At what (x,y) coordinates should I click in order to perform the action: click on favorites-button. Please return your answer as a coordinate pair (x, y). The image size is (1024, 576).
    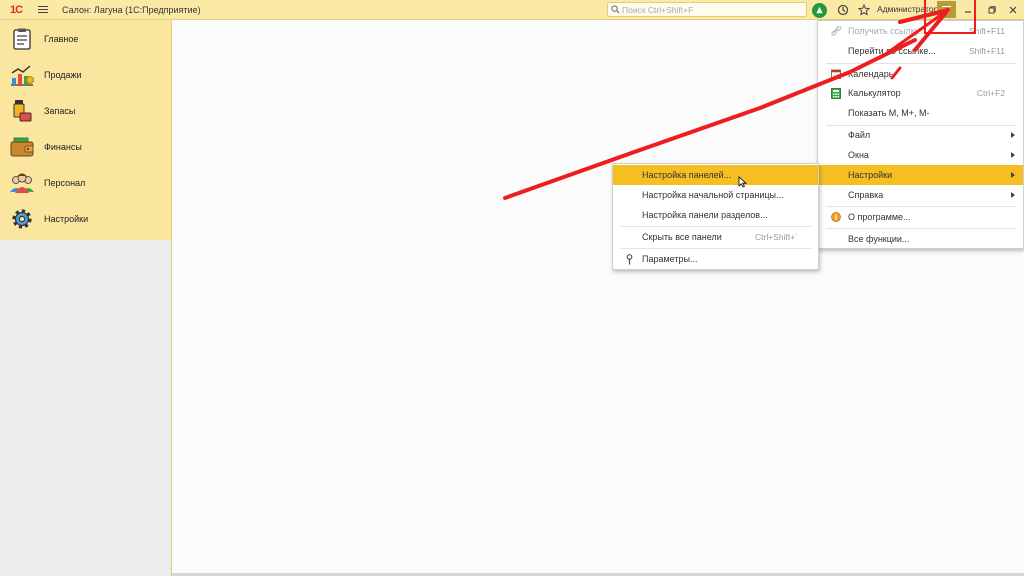
    Looking at the image, I should click on (864, 10).